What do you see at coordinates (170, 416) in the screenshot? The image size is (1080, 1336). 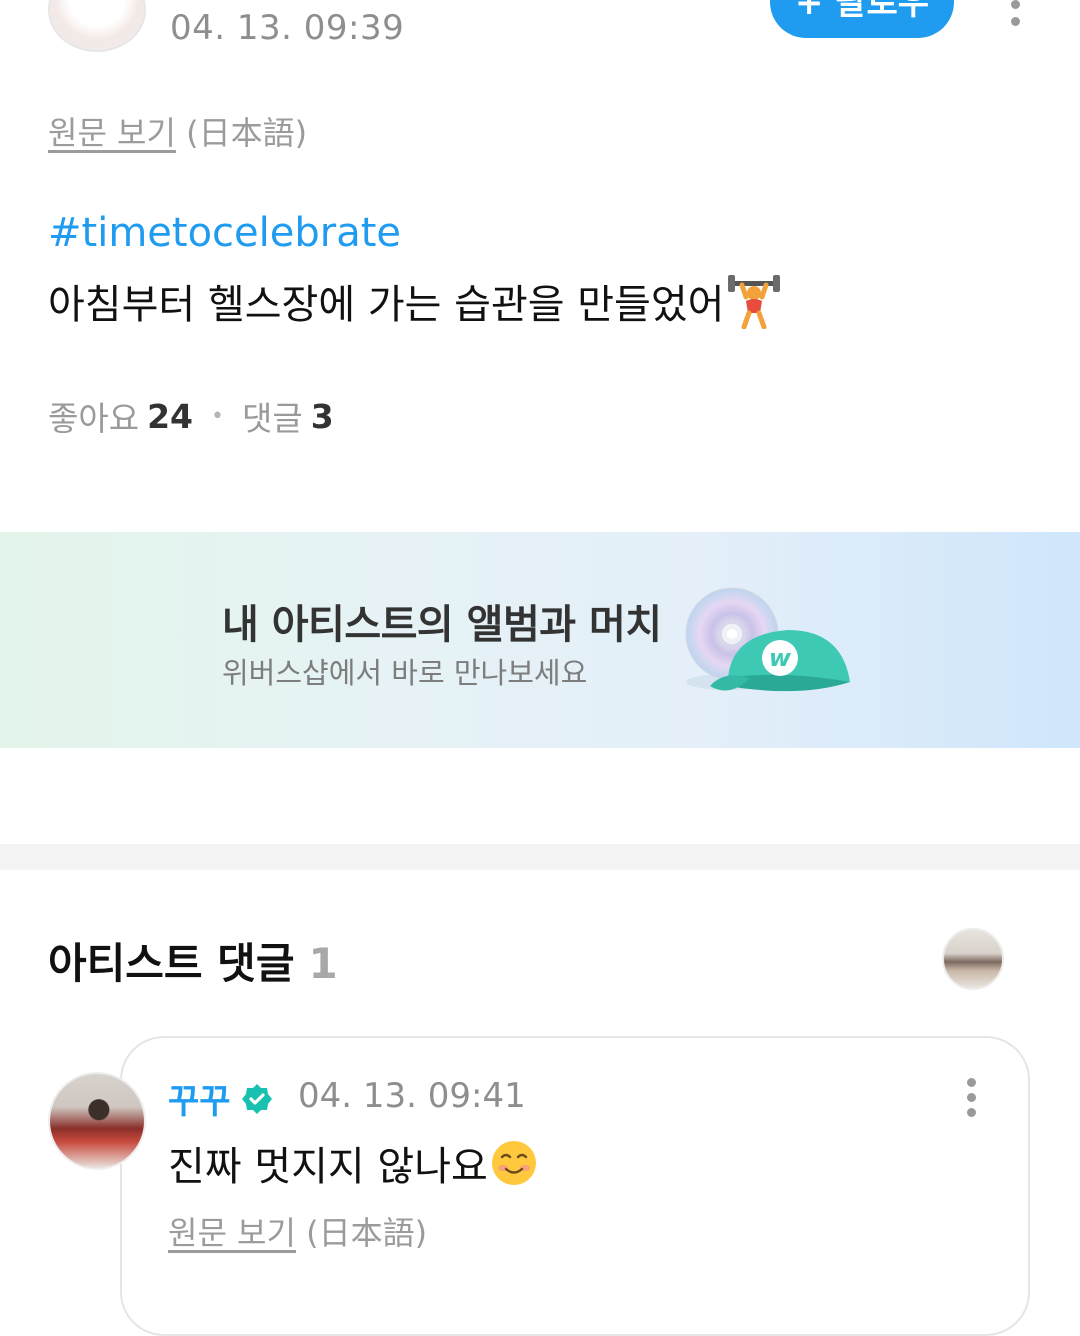 I see `likes-count: 24` at bounding box center [170, 416].